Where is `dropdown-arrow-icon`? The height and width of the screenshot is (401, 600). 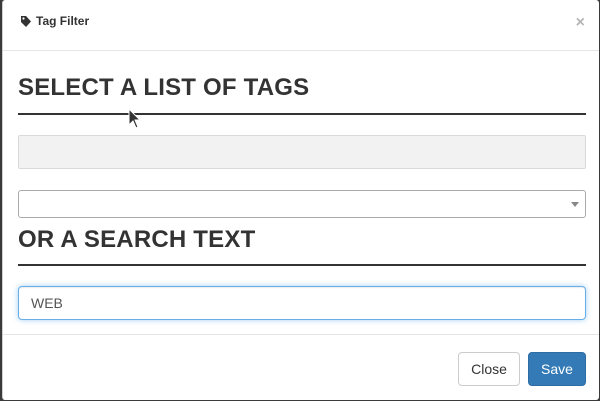
dropdown-arrow-icon is located at coordinates (575, 204).